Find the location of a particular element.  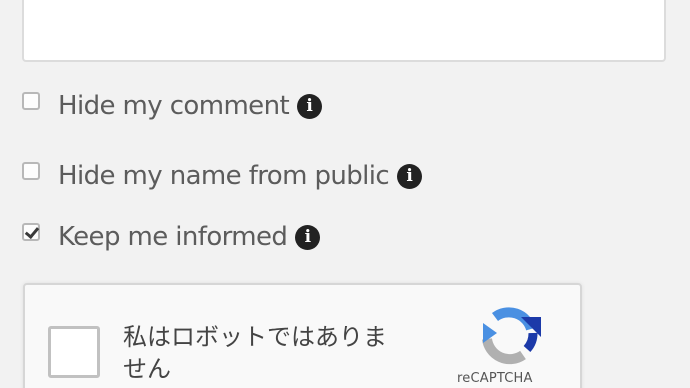

hide-name-label: Hide my name from public is located at coordinates (224, 176).